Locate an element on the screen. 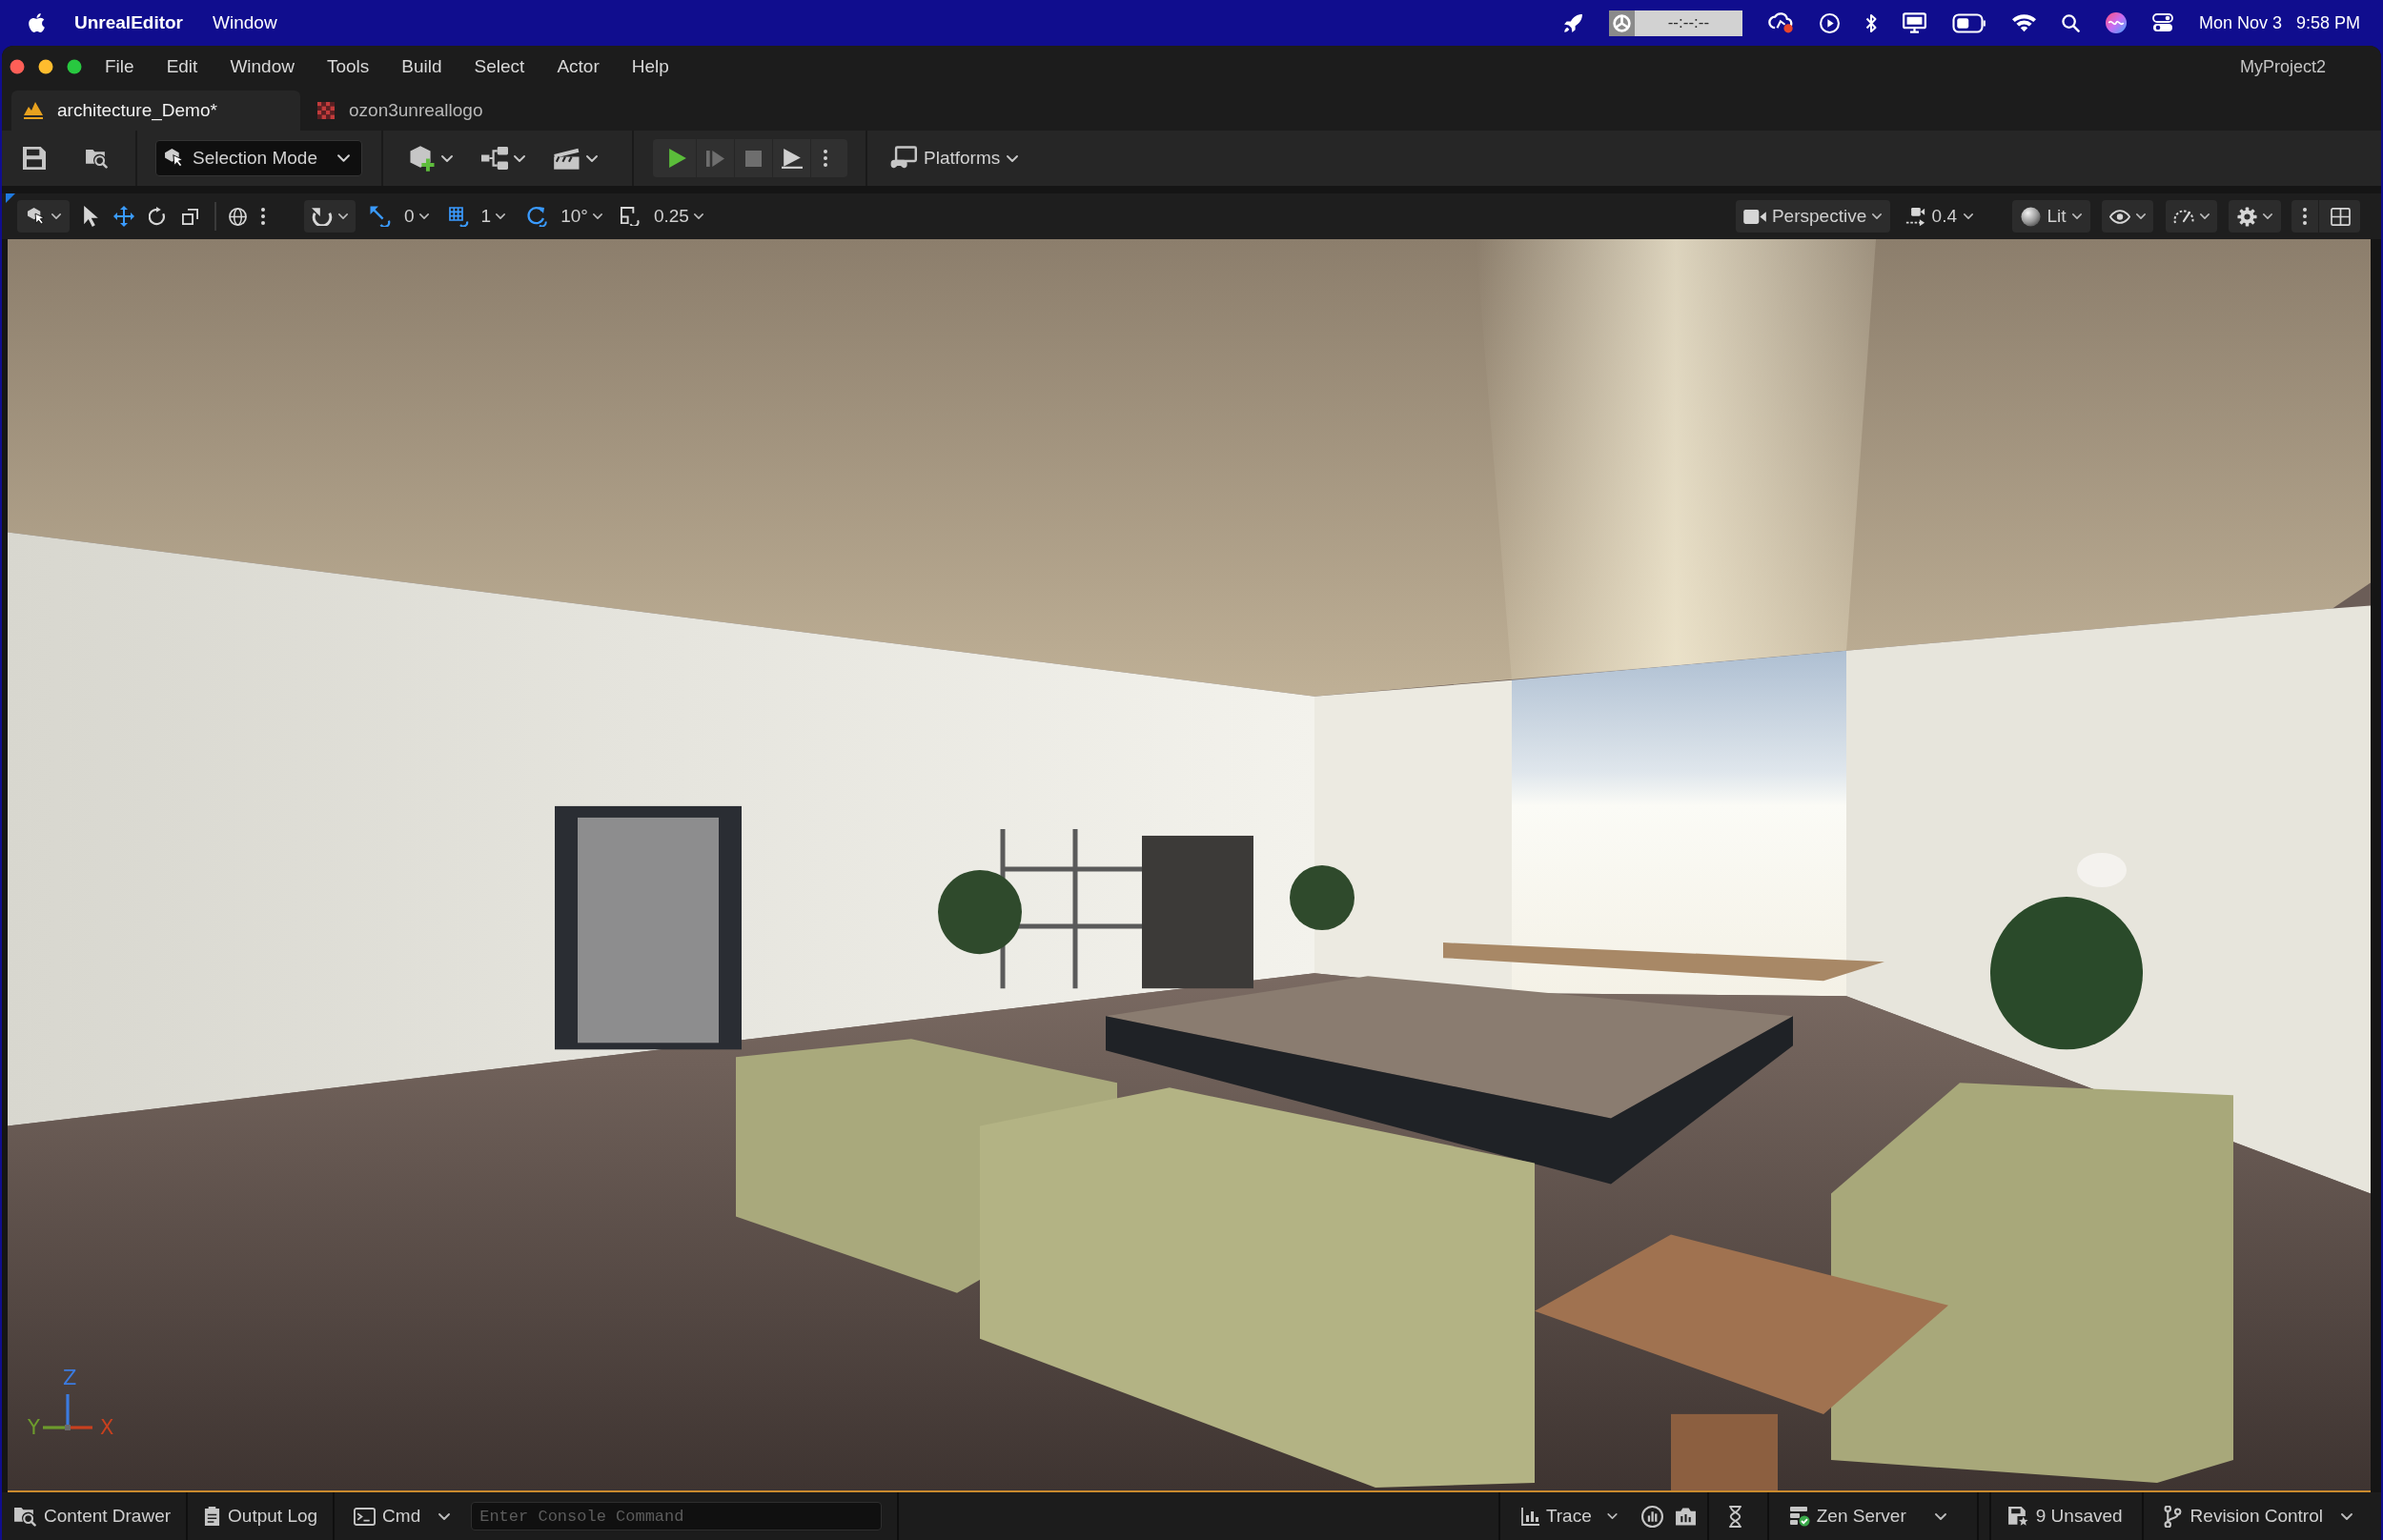 This screenshot has width=2383, height=1540. revision-control-dropdown: Revision Control is located at coordinates (2262, 1516).